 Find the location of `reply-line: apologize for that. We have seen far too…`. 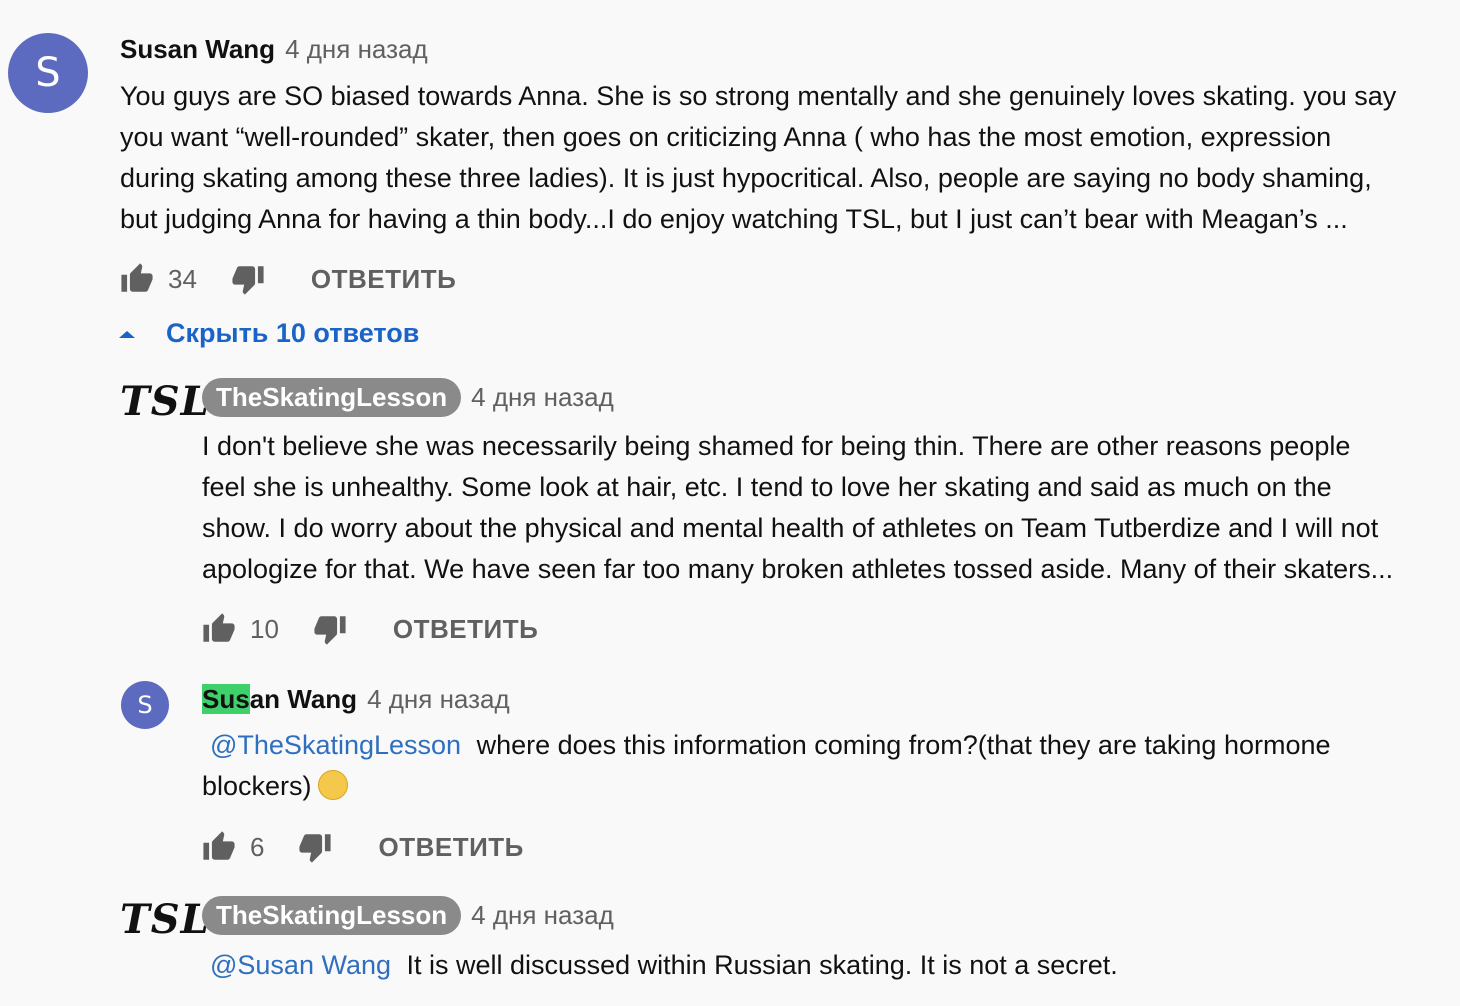

reply-line: apologize for that. We have seen far too… is located at coordinates (798, 569).